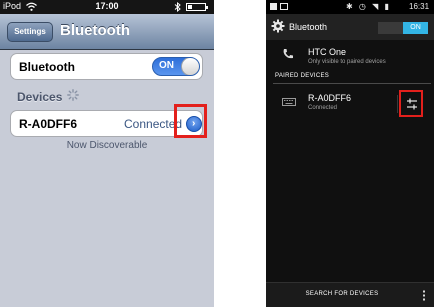 The height and width of the screenshot is (307, 434). Describe the element at coordinates (273, 6) in the screenshot. I see `notification-icon` at that location.